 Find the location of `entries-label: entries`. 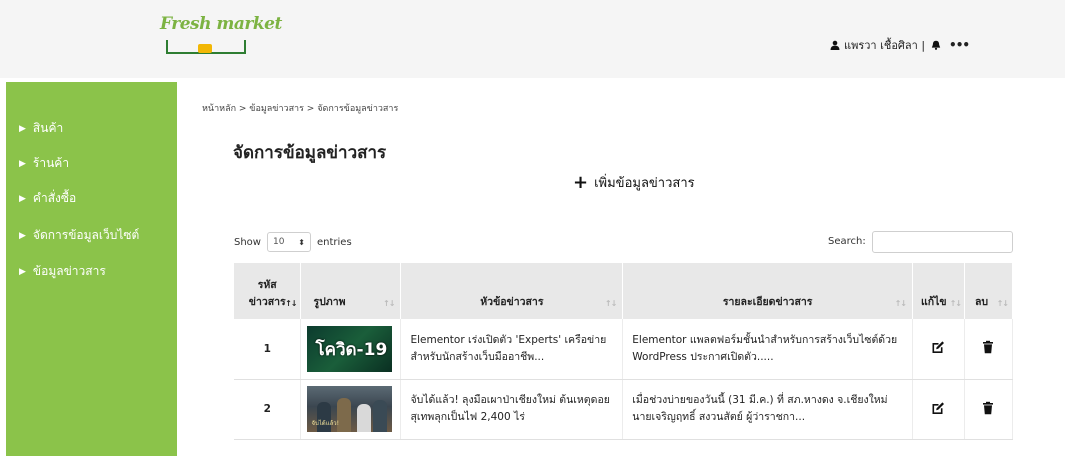

entries-label: entries is located at coordinates (334, 242).